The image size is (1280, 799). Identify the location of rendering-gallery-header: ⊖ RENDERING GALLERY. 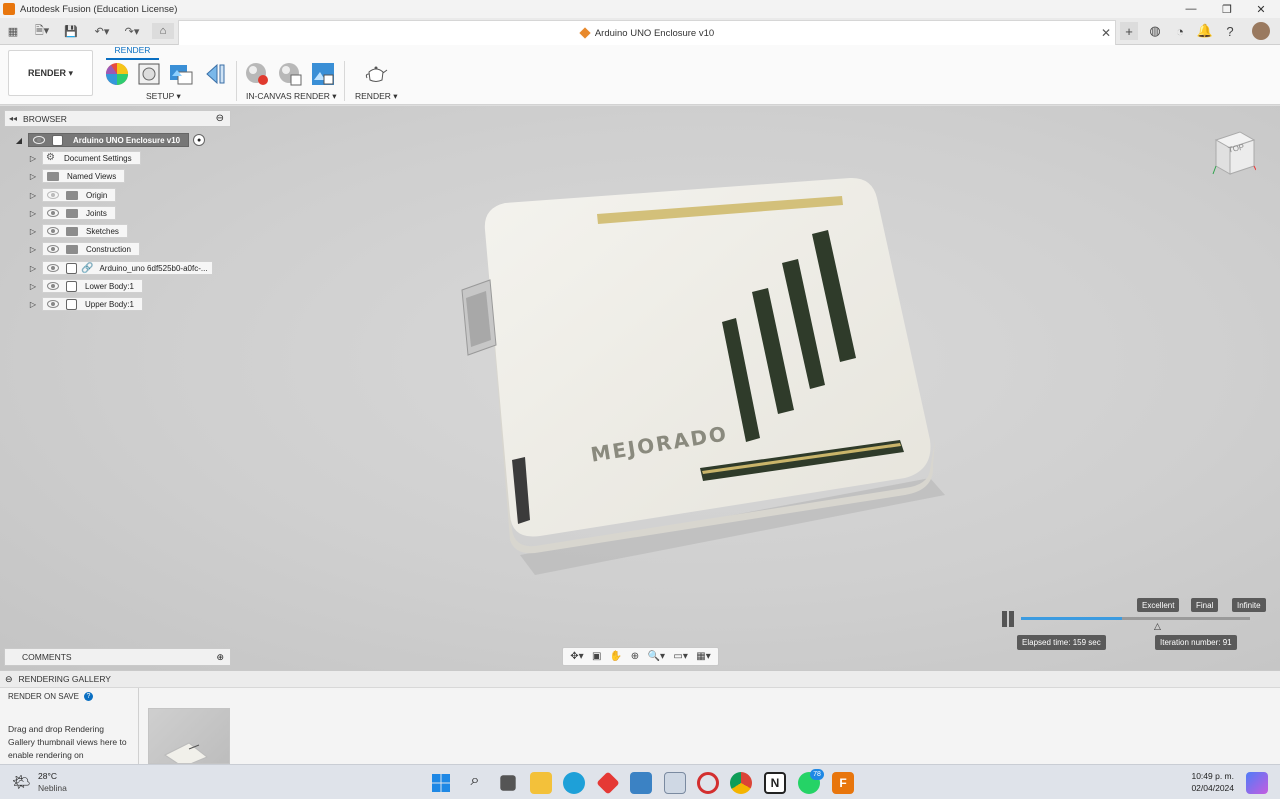
(640, 679).